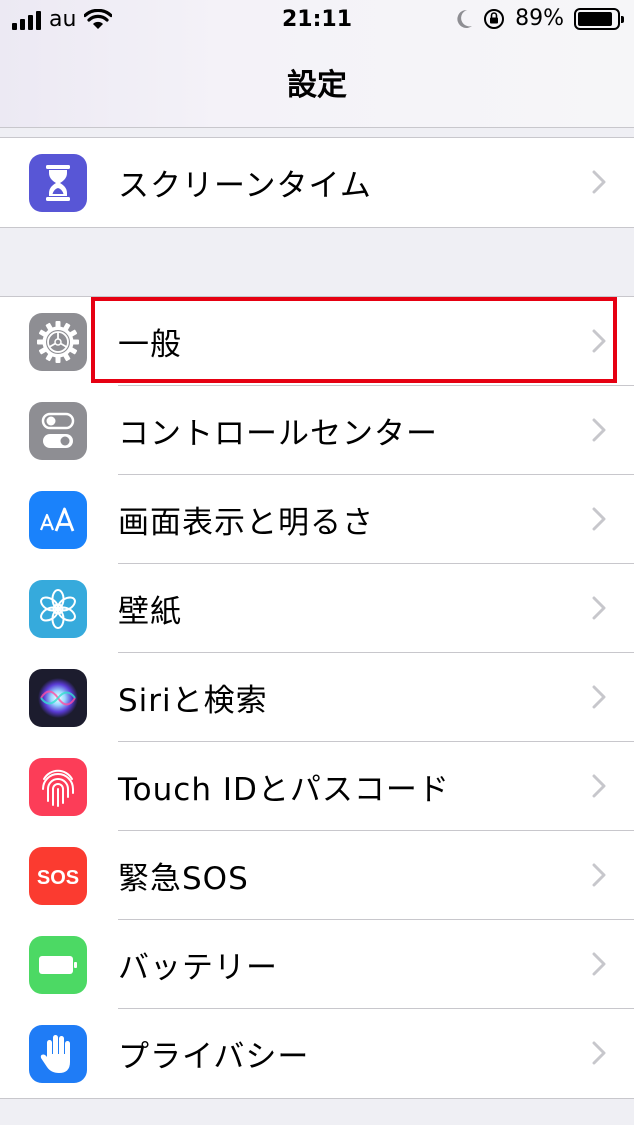 This screenshot has height=1125, width=634. I want to click on settings-row-label: 一般, so click(150, 345).